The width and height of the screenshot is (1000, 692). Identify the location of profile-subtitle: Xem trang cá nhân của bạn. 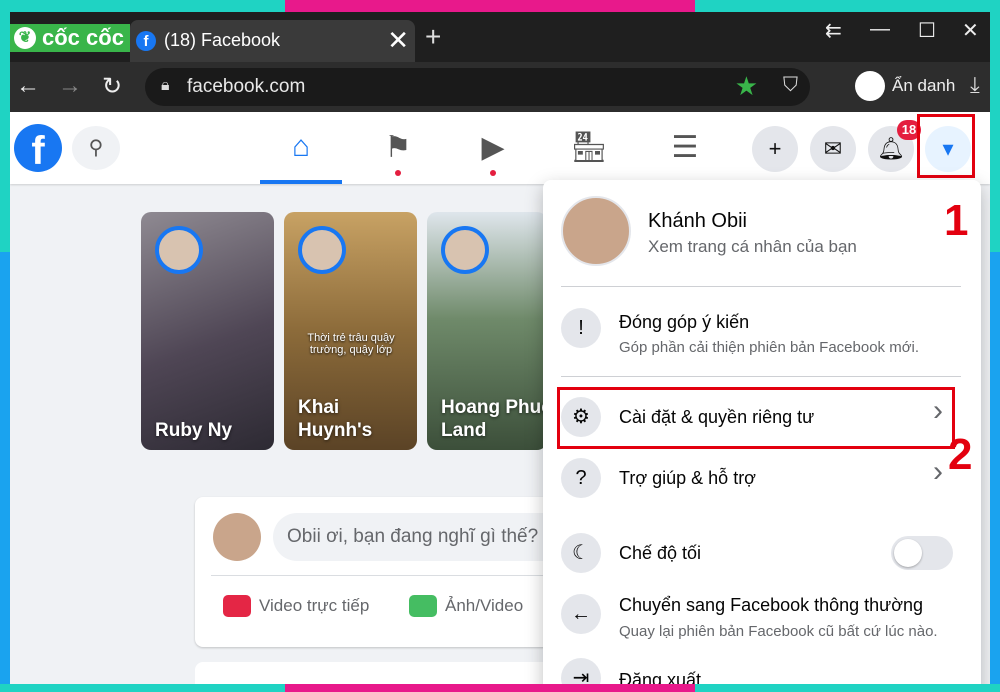
(752, 246).